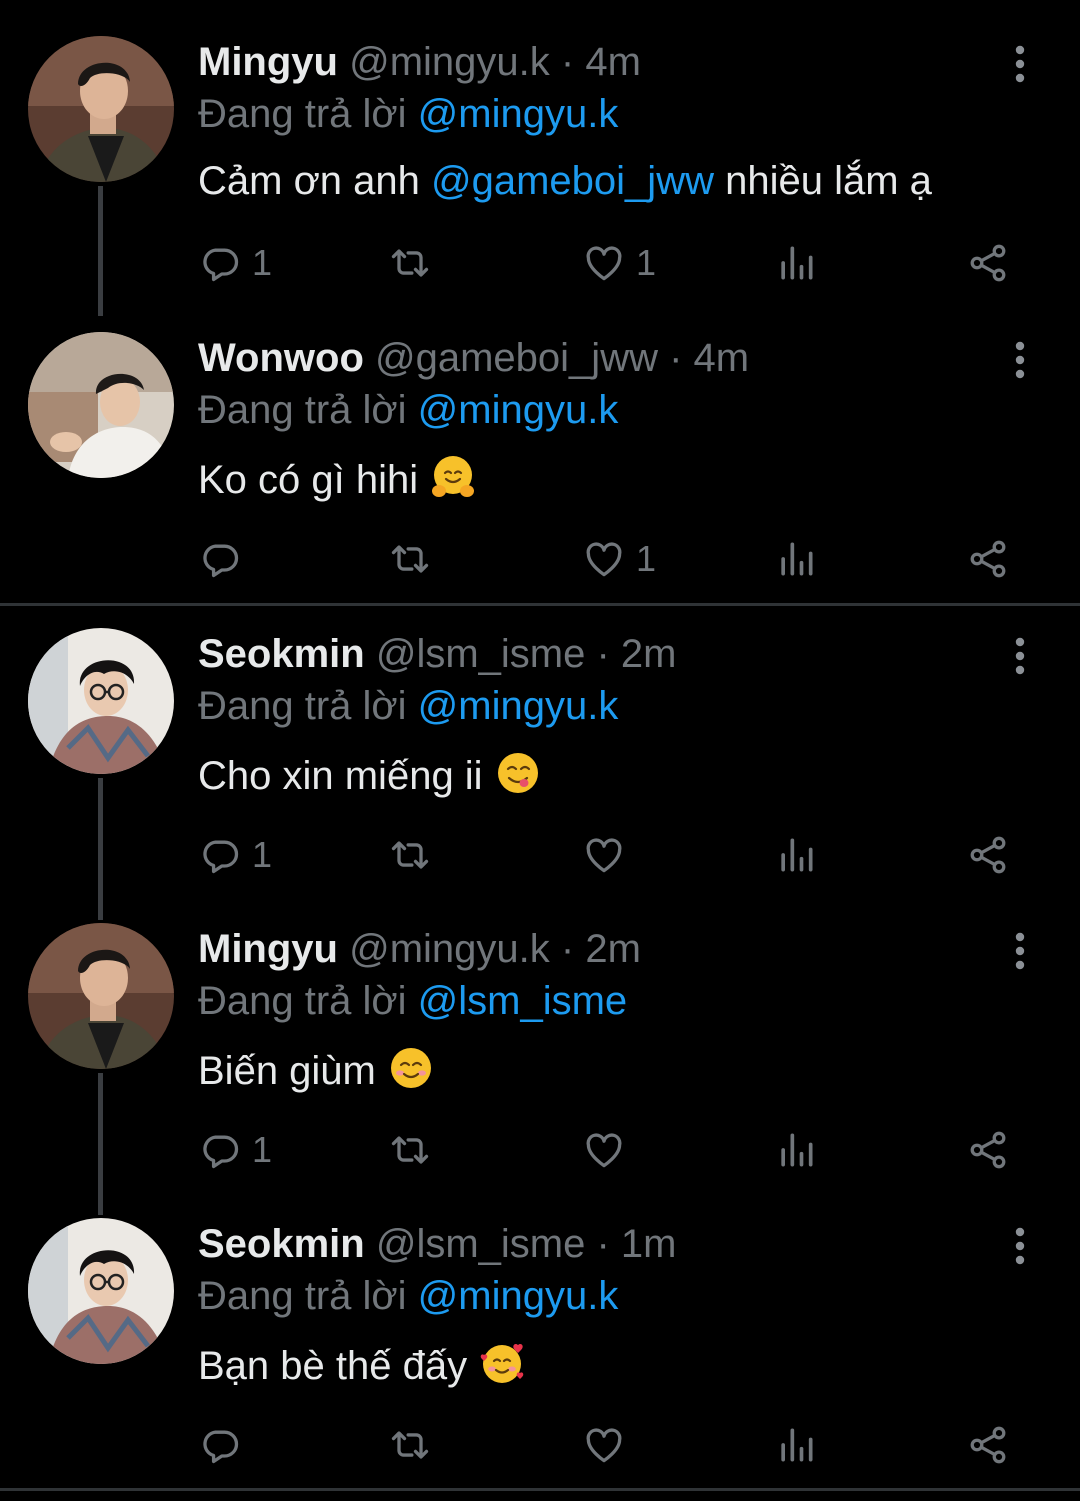 The width and height of the screenshot is (1080, 1501). What do you see at coordinates (516, 358) in the screenshot?
I see `user-handle: @gameboi_jww` at bounding box center [516, 358].